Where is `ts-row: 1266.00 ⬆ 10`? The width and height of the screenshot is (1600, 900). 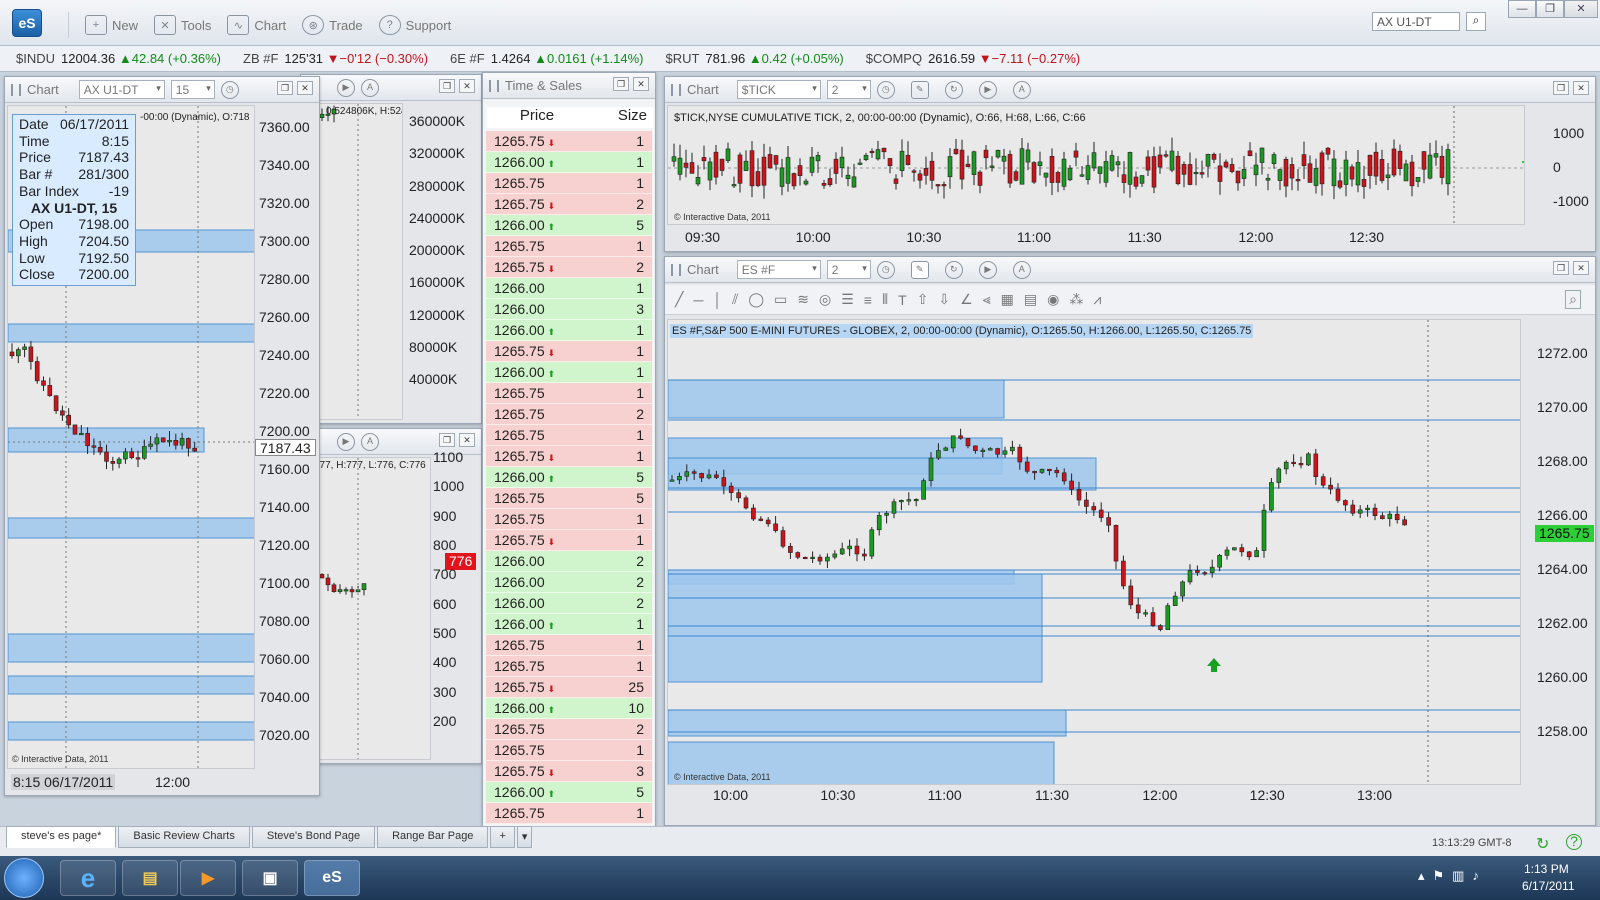 ts-row: 1266.00 ⬆ 10 is located at coordinates (569, 708).